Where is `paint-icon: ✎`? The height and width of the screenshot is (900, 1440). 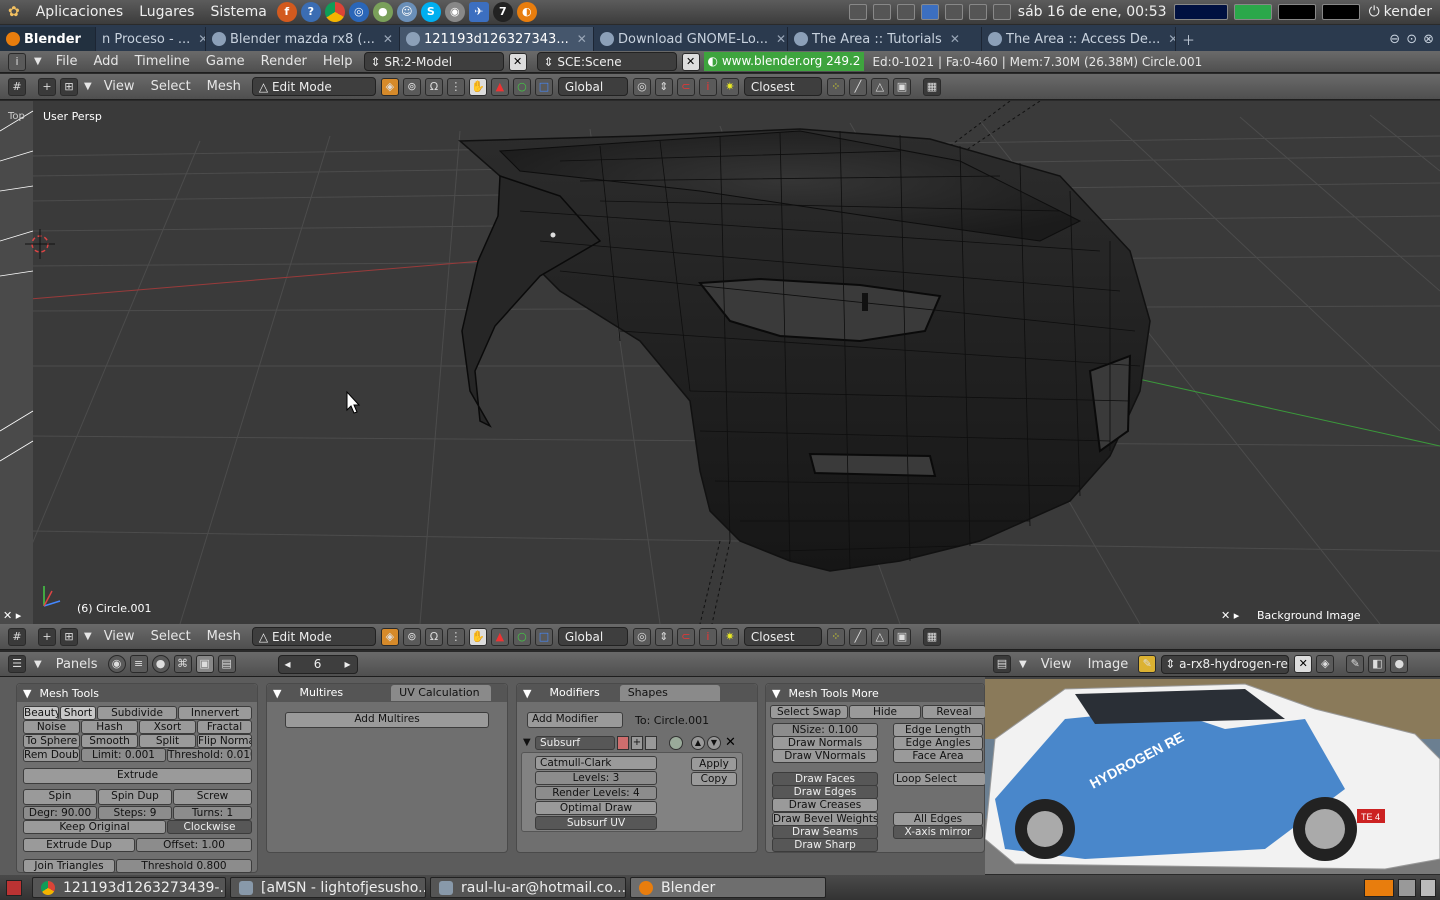 paint-icon: ✎ is located at coordinates (1355, 664).